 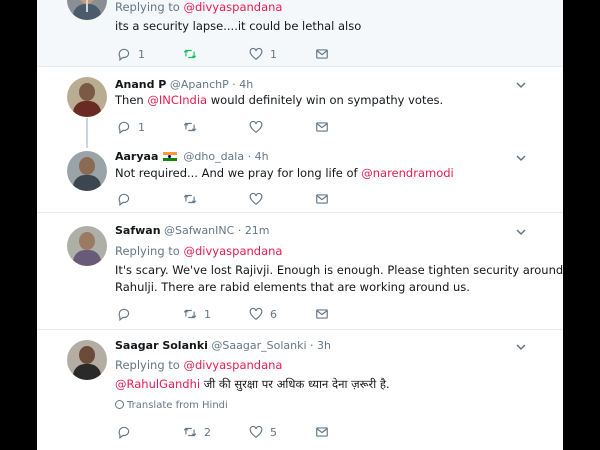 What do you see at coordinates (140, 84) in the screenshot?
I see `user-name: Anand P` at bounding box center [140, 84].